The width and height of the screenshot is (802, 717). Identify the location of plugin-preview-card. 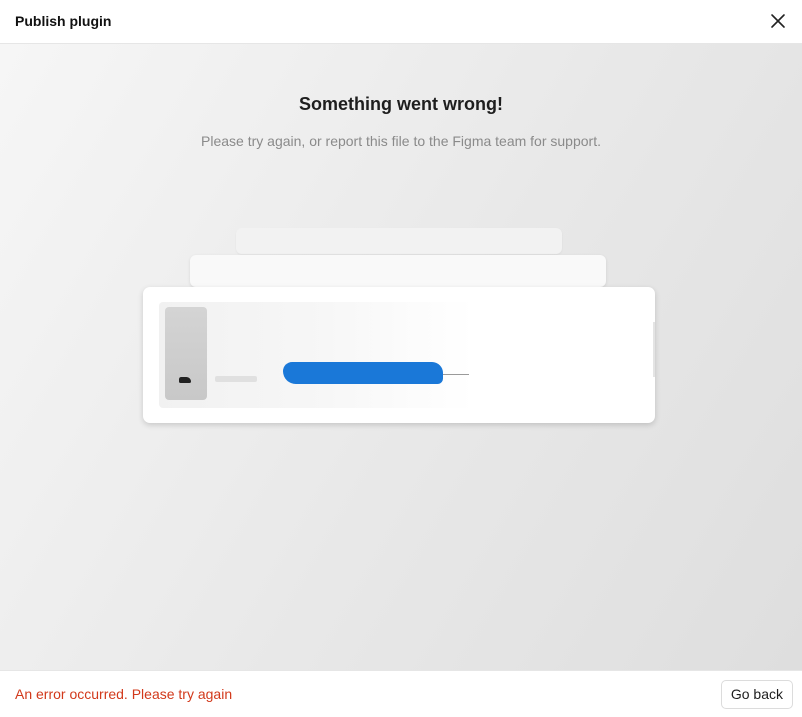
(399, 355).